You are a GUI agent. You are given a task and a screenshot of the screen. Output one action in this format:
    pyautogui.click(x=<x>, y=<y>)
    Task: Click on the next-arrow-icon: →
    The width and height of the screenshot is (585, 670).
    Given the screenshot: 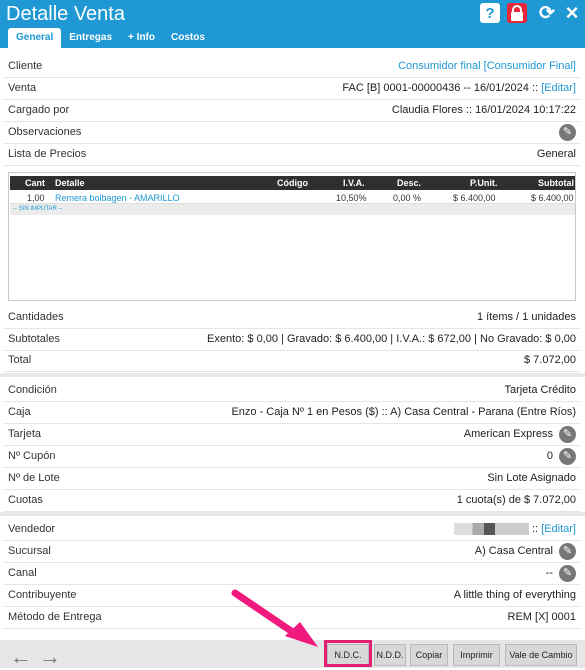 What is the action you would take?
    pyautogui.click(x=50, y=657)
    